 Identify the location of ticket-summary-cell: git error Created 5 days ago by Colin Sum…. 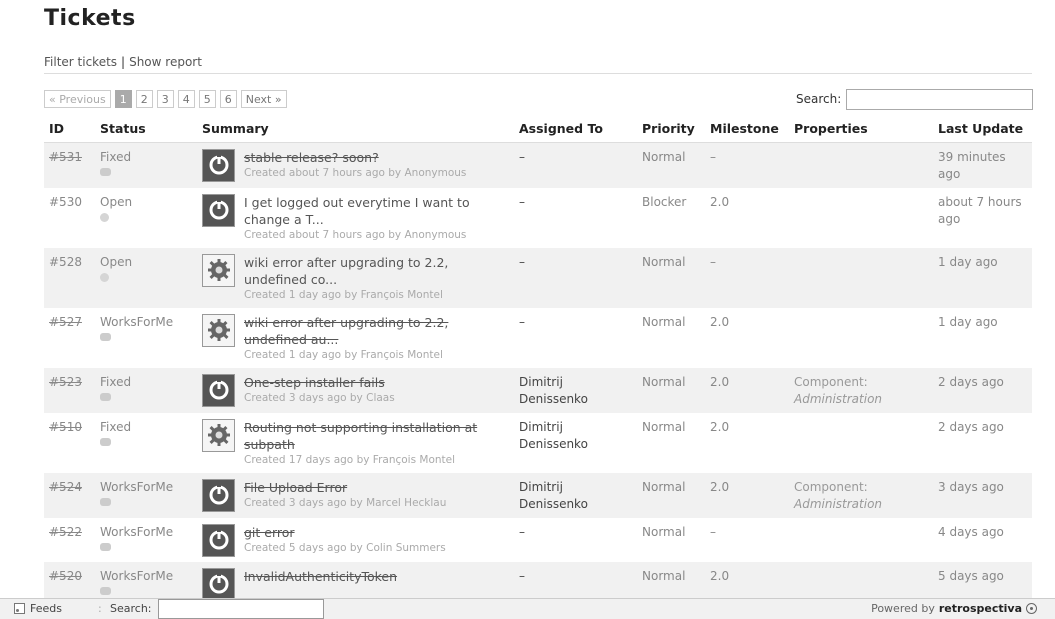
(355, 539).